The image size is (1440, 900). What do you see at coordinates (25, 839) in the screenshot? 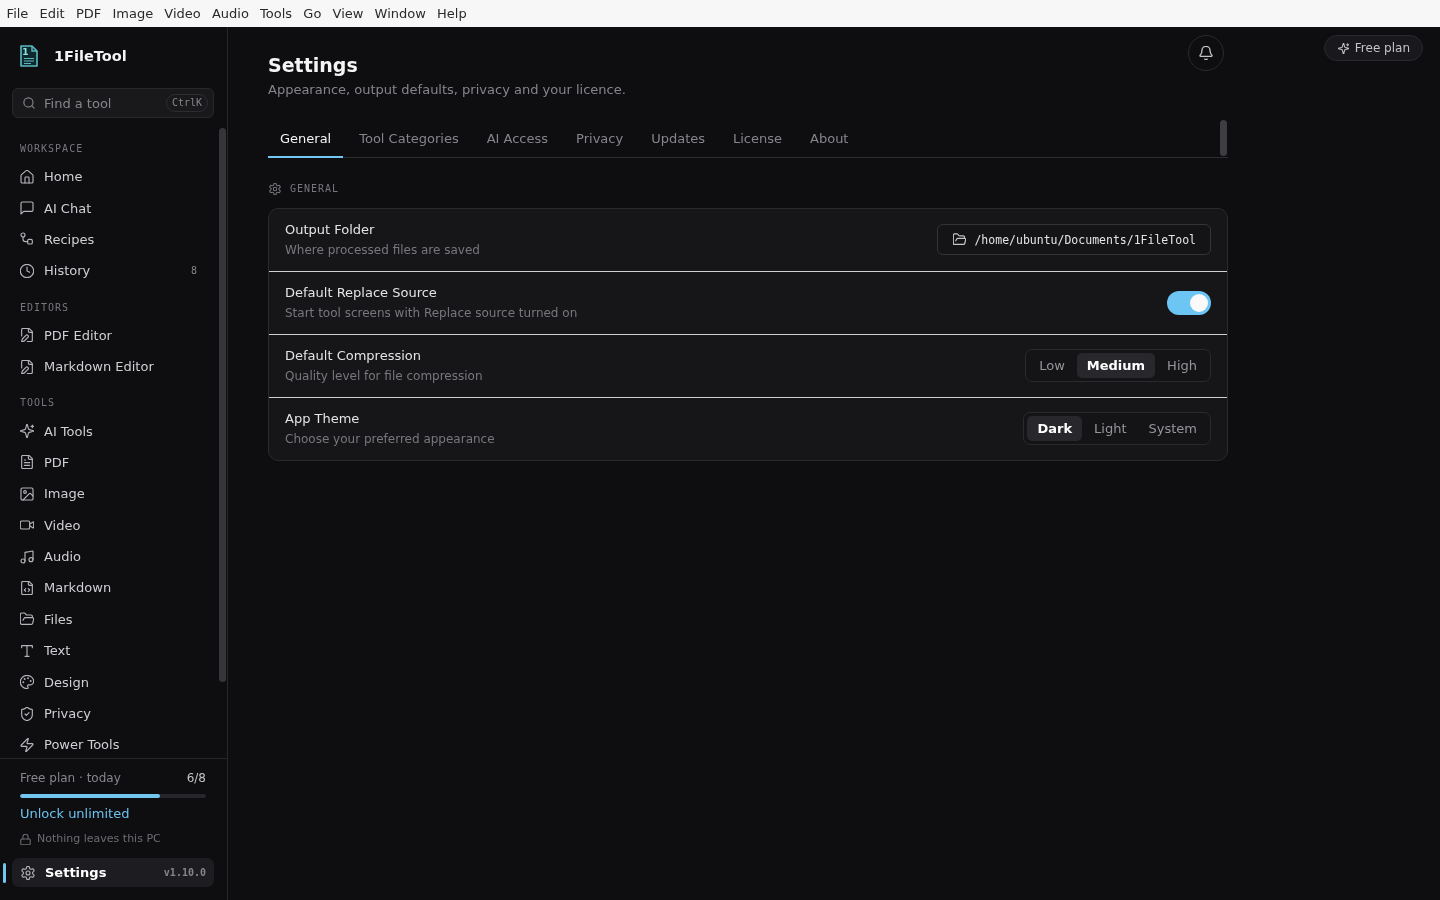
I see `lock-icon` at bounding box center [25, 839].